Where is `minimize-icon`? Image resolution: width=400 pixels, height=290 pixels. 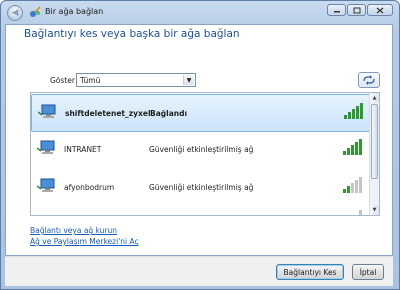 minimize-icon is located at coordinates (336, 12).